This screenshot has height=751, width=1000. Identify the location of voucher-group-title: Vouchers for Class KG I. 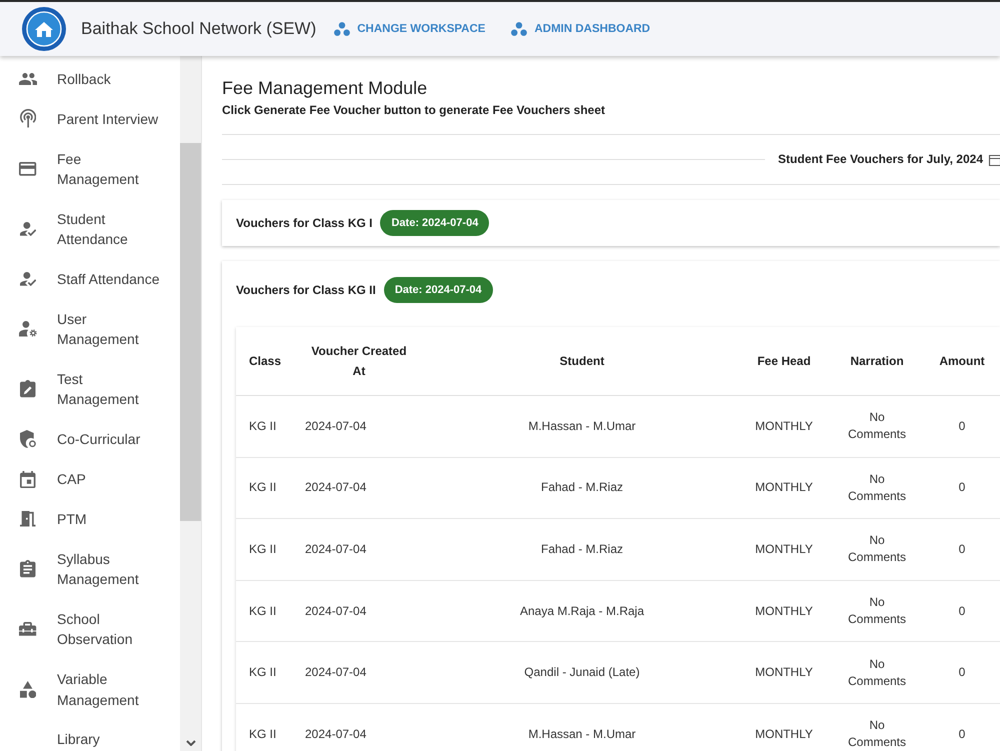
(304, 223).